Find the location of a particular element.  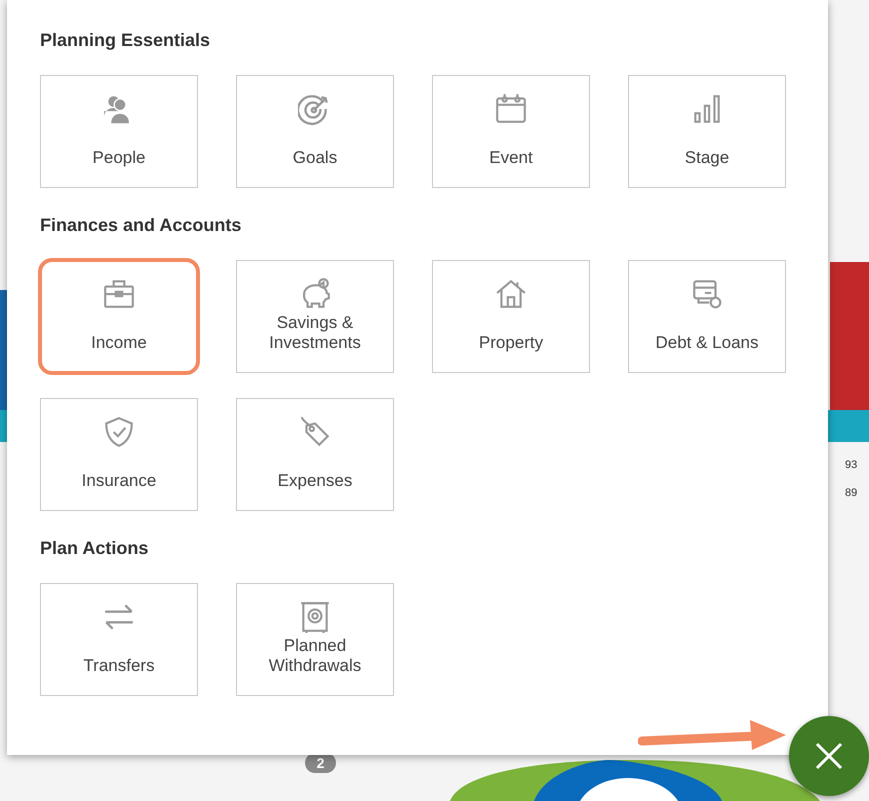

category-tile: Property is located at coordinates (511, 316).